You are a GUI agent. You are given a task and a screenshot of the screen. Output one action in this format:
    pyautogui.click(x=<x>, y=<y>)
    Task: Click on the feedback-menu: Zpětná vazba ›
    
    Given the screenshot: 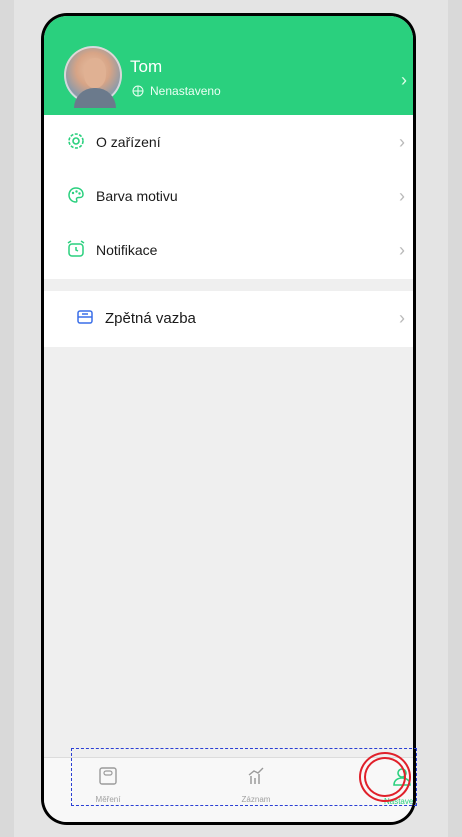 What is the action you would take?
    pyautogui.click(x=228, y=319)
    